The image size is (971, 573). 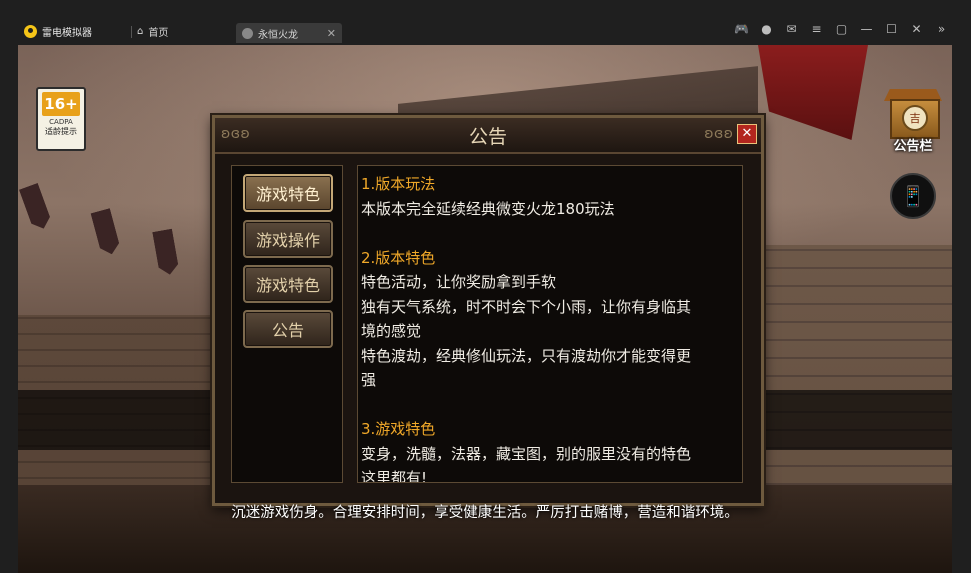 What do you see at coordinates (866, 29) in the screenshot?
I see `minimize-icon: —` at bounding box center [866, 29].